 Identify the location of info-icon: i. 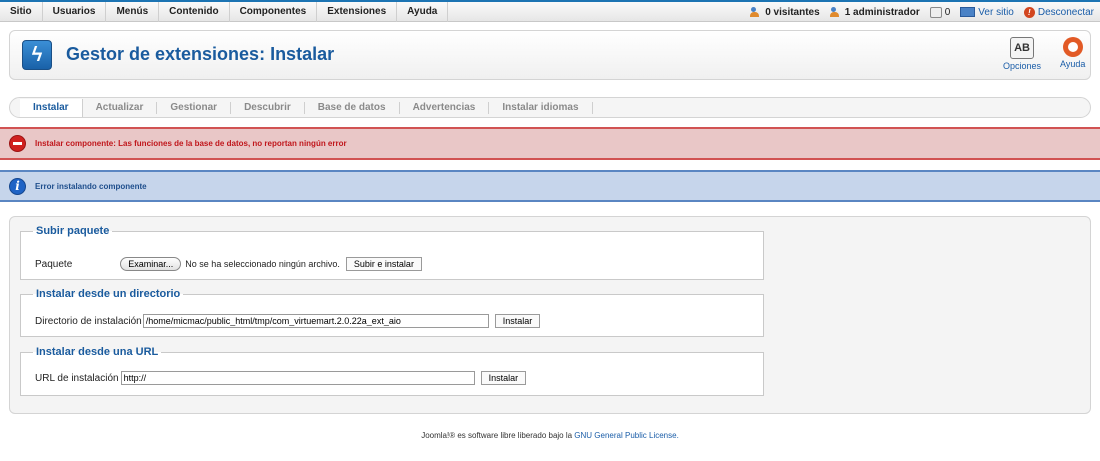
(17, 186).